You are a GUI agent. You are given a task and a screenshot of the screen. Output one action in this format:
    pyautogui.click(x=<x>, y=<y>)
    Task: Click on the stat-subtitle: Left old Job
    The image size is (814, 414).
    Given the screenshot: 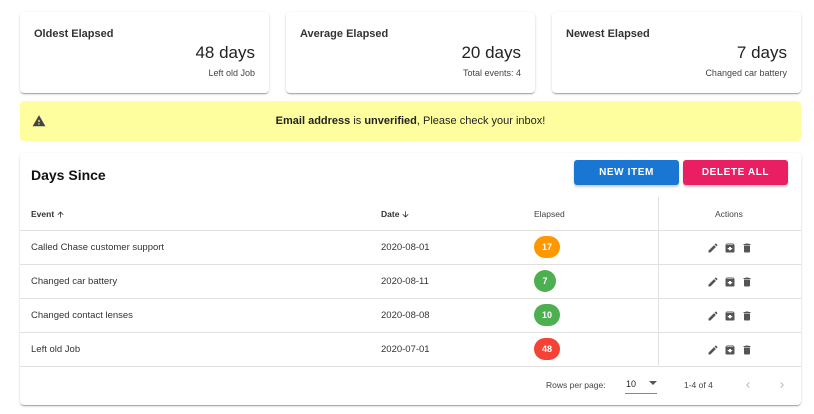 What is the action you would take?
    pyautogui.click(x=231, y=73)
    